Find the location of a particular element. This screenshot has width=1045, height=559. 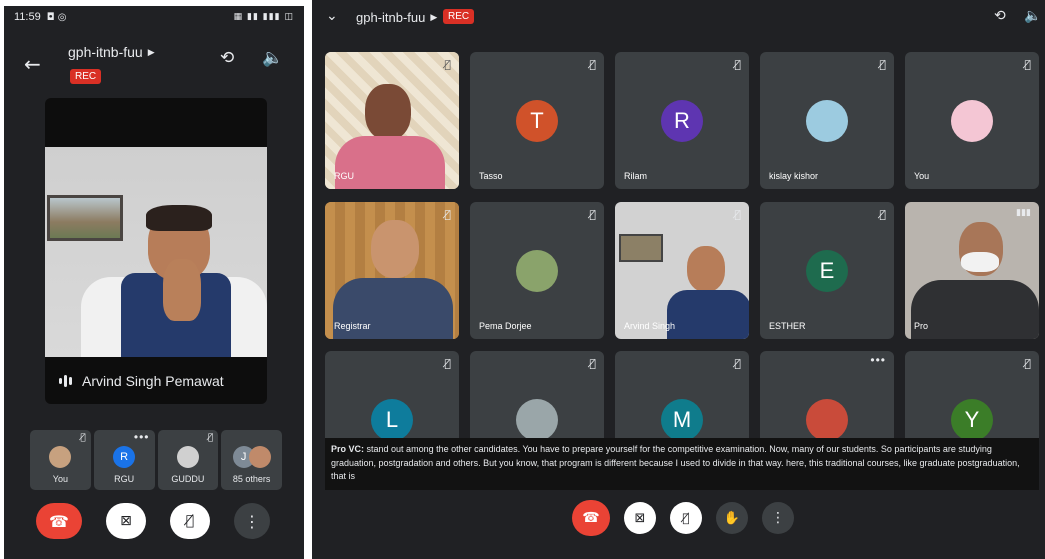

speaker-name-bar: Arvind Singh Pemawat is located at coordinates (156, 381).